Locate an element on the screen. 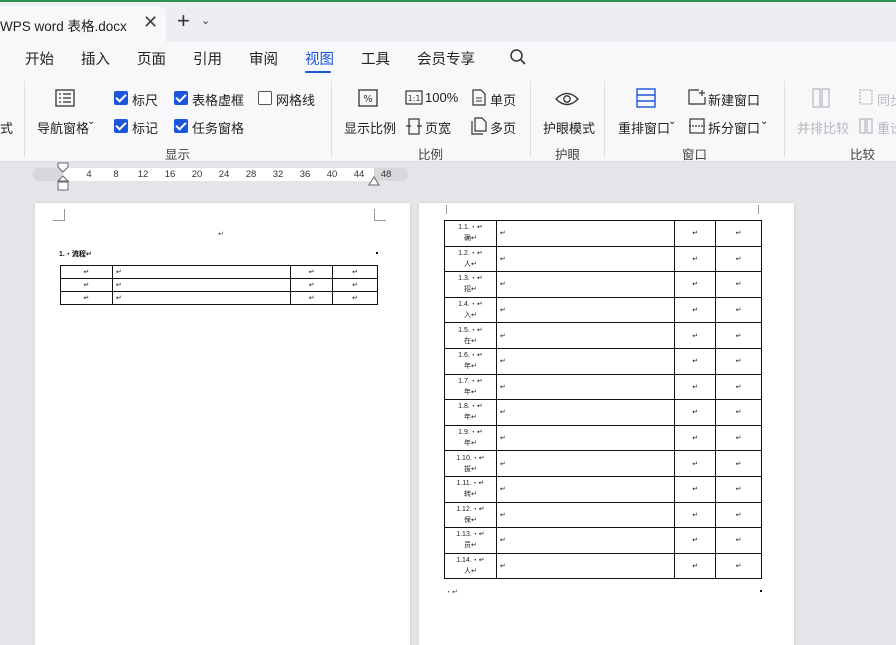 The height and width of the screenshot is (645, 896). table-cell: 1.9.・↵ 年↵ is located at coordinates (470, 438).